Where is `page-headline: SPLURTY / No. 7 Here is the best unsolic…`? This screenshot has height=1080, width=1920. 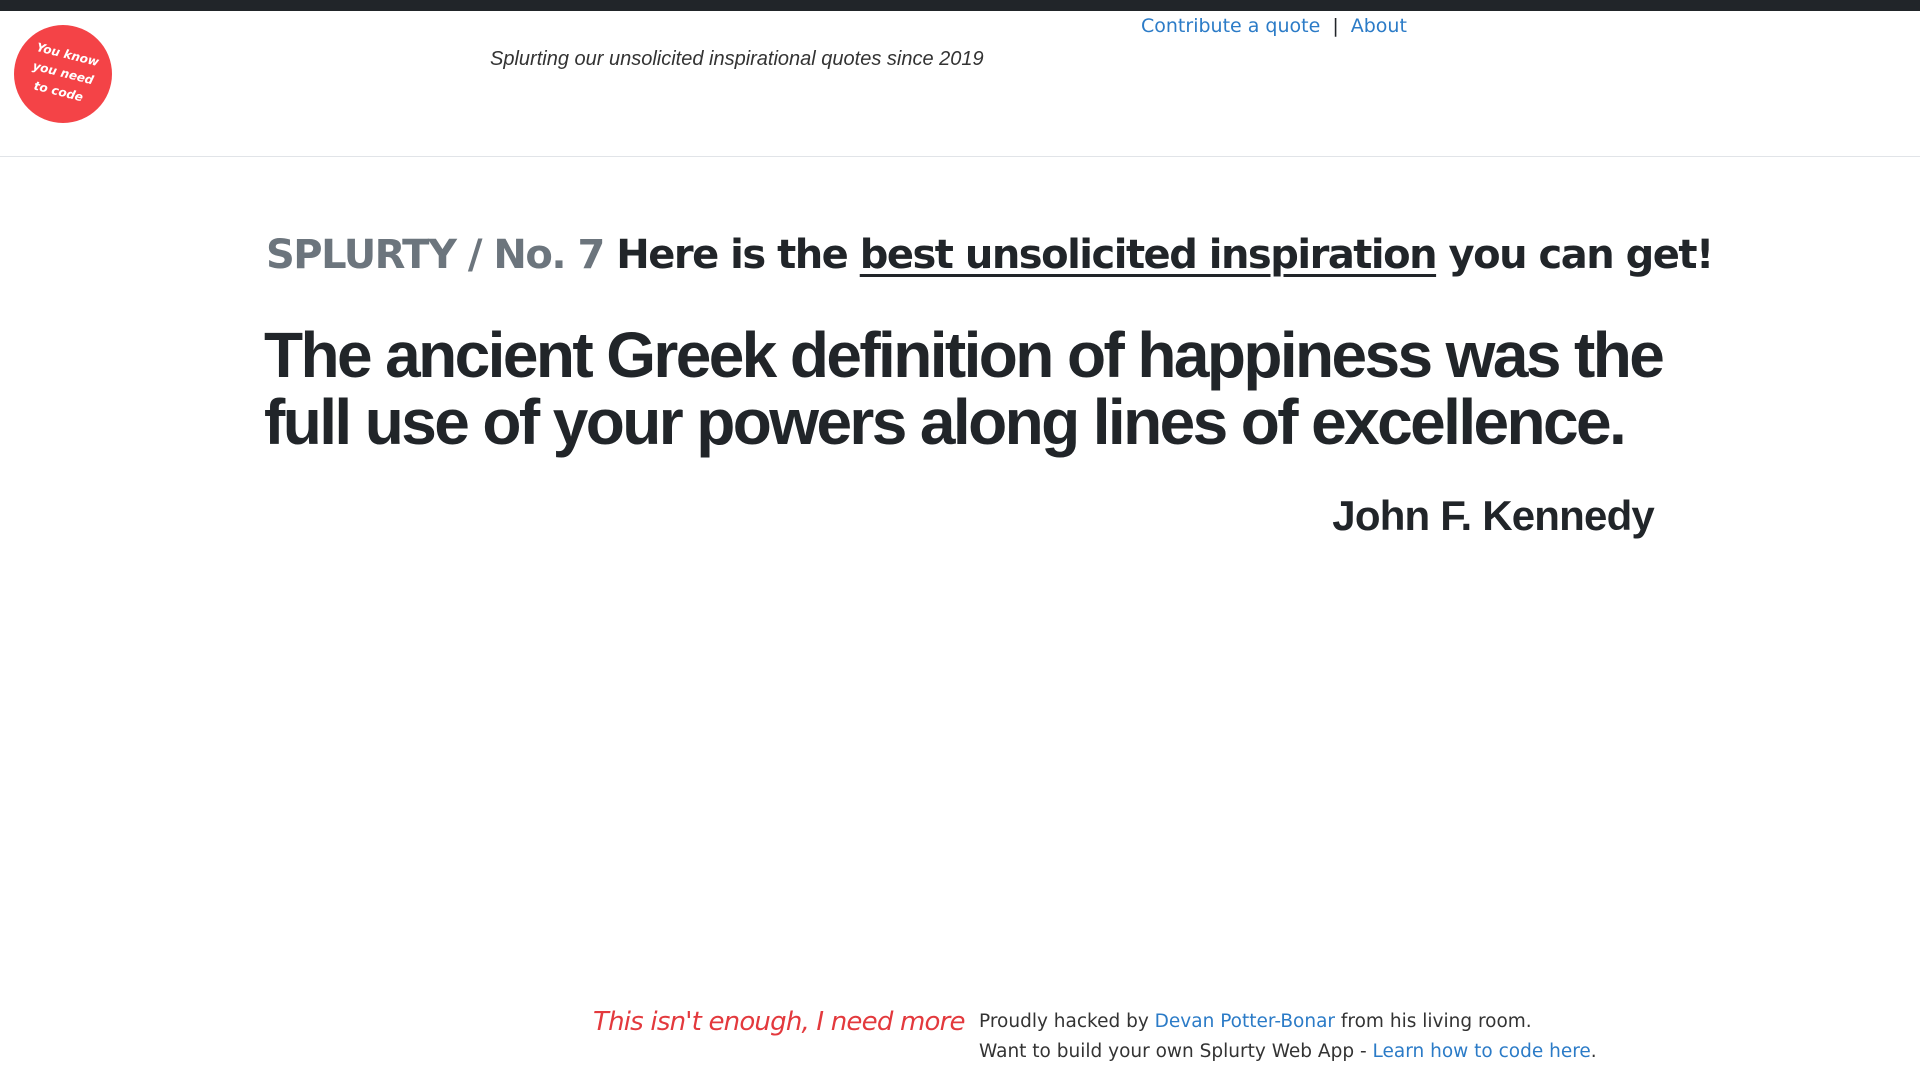 page-headline: SPLURTY / No. 7 Here is the best unsolic… is located at coordinates (990, 254).